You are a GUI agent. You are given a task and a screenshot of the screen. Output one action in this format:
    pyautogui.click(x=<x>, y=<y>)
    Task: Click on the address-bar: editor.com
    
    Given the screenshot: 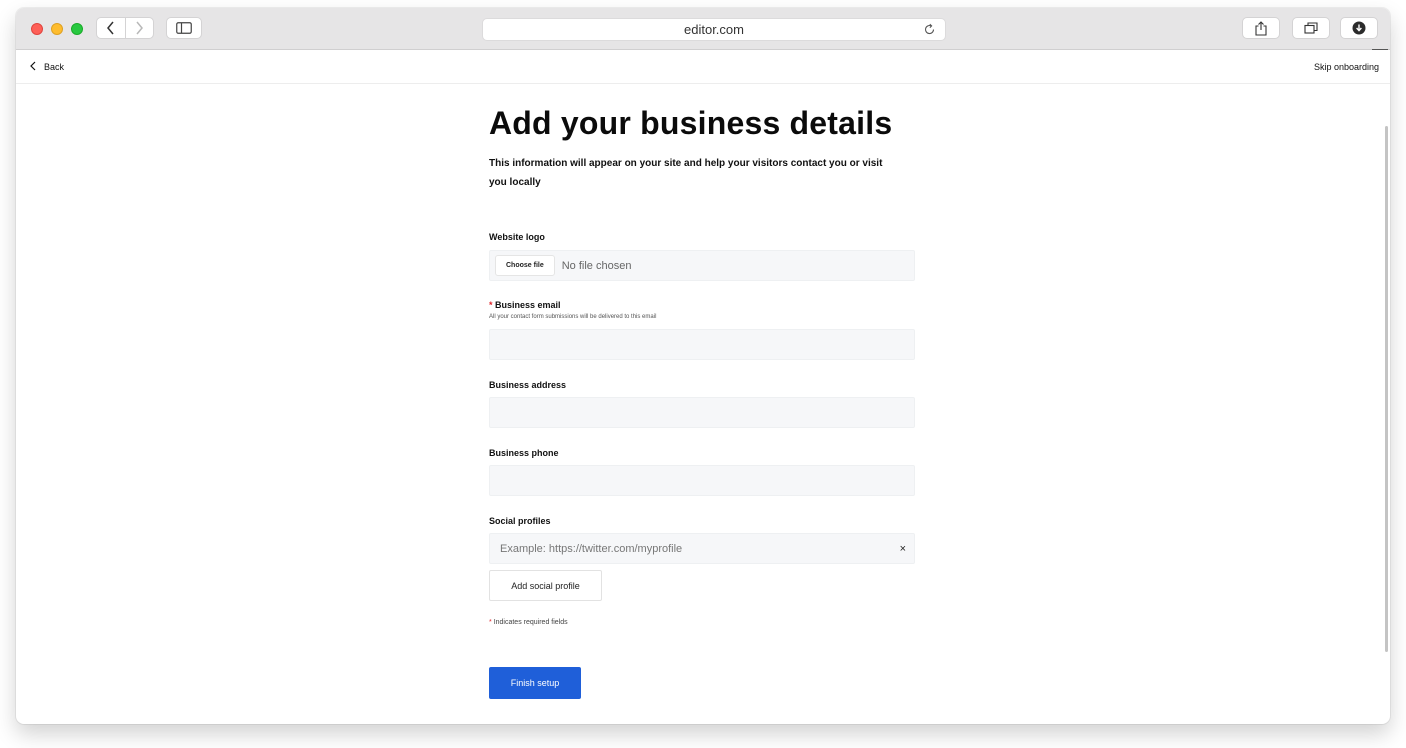 What is the action you would take?
    pyautogui.click(x=714, y=29)
    